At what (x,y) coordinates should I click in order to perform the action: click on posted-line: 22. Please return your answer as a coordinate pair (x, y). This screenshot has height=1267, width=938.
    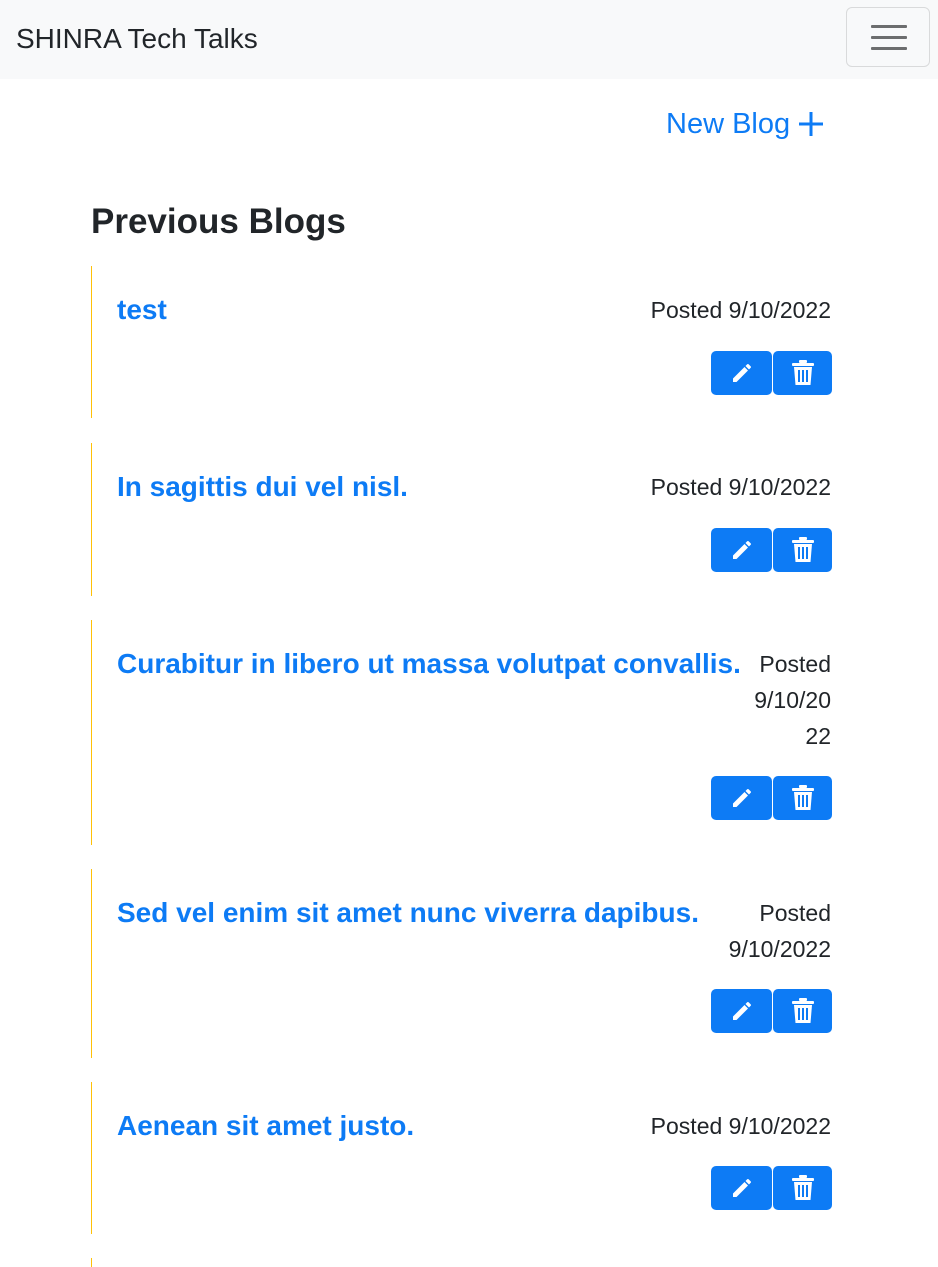
    Looking at the image, I should click on (818, 736).